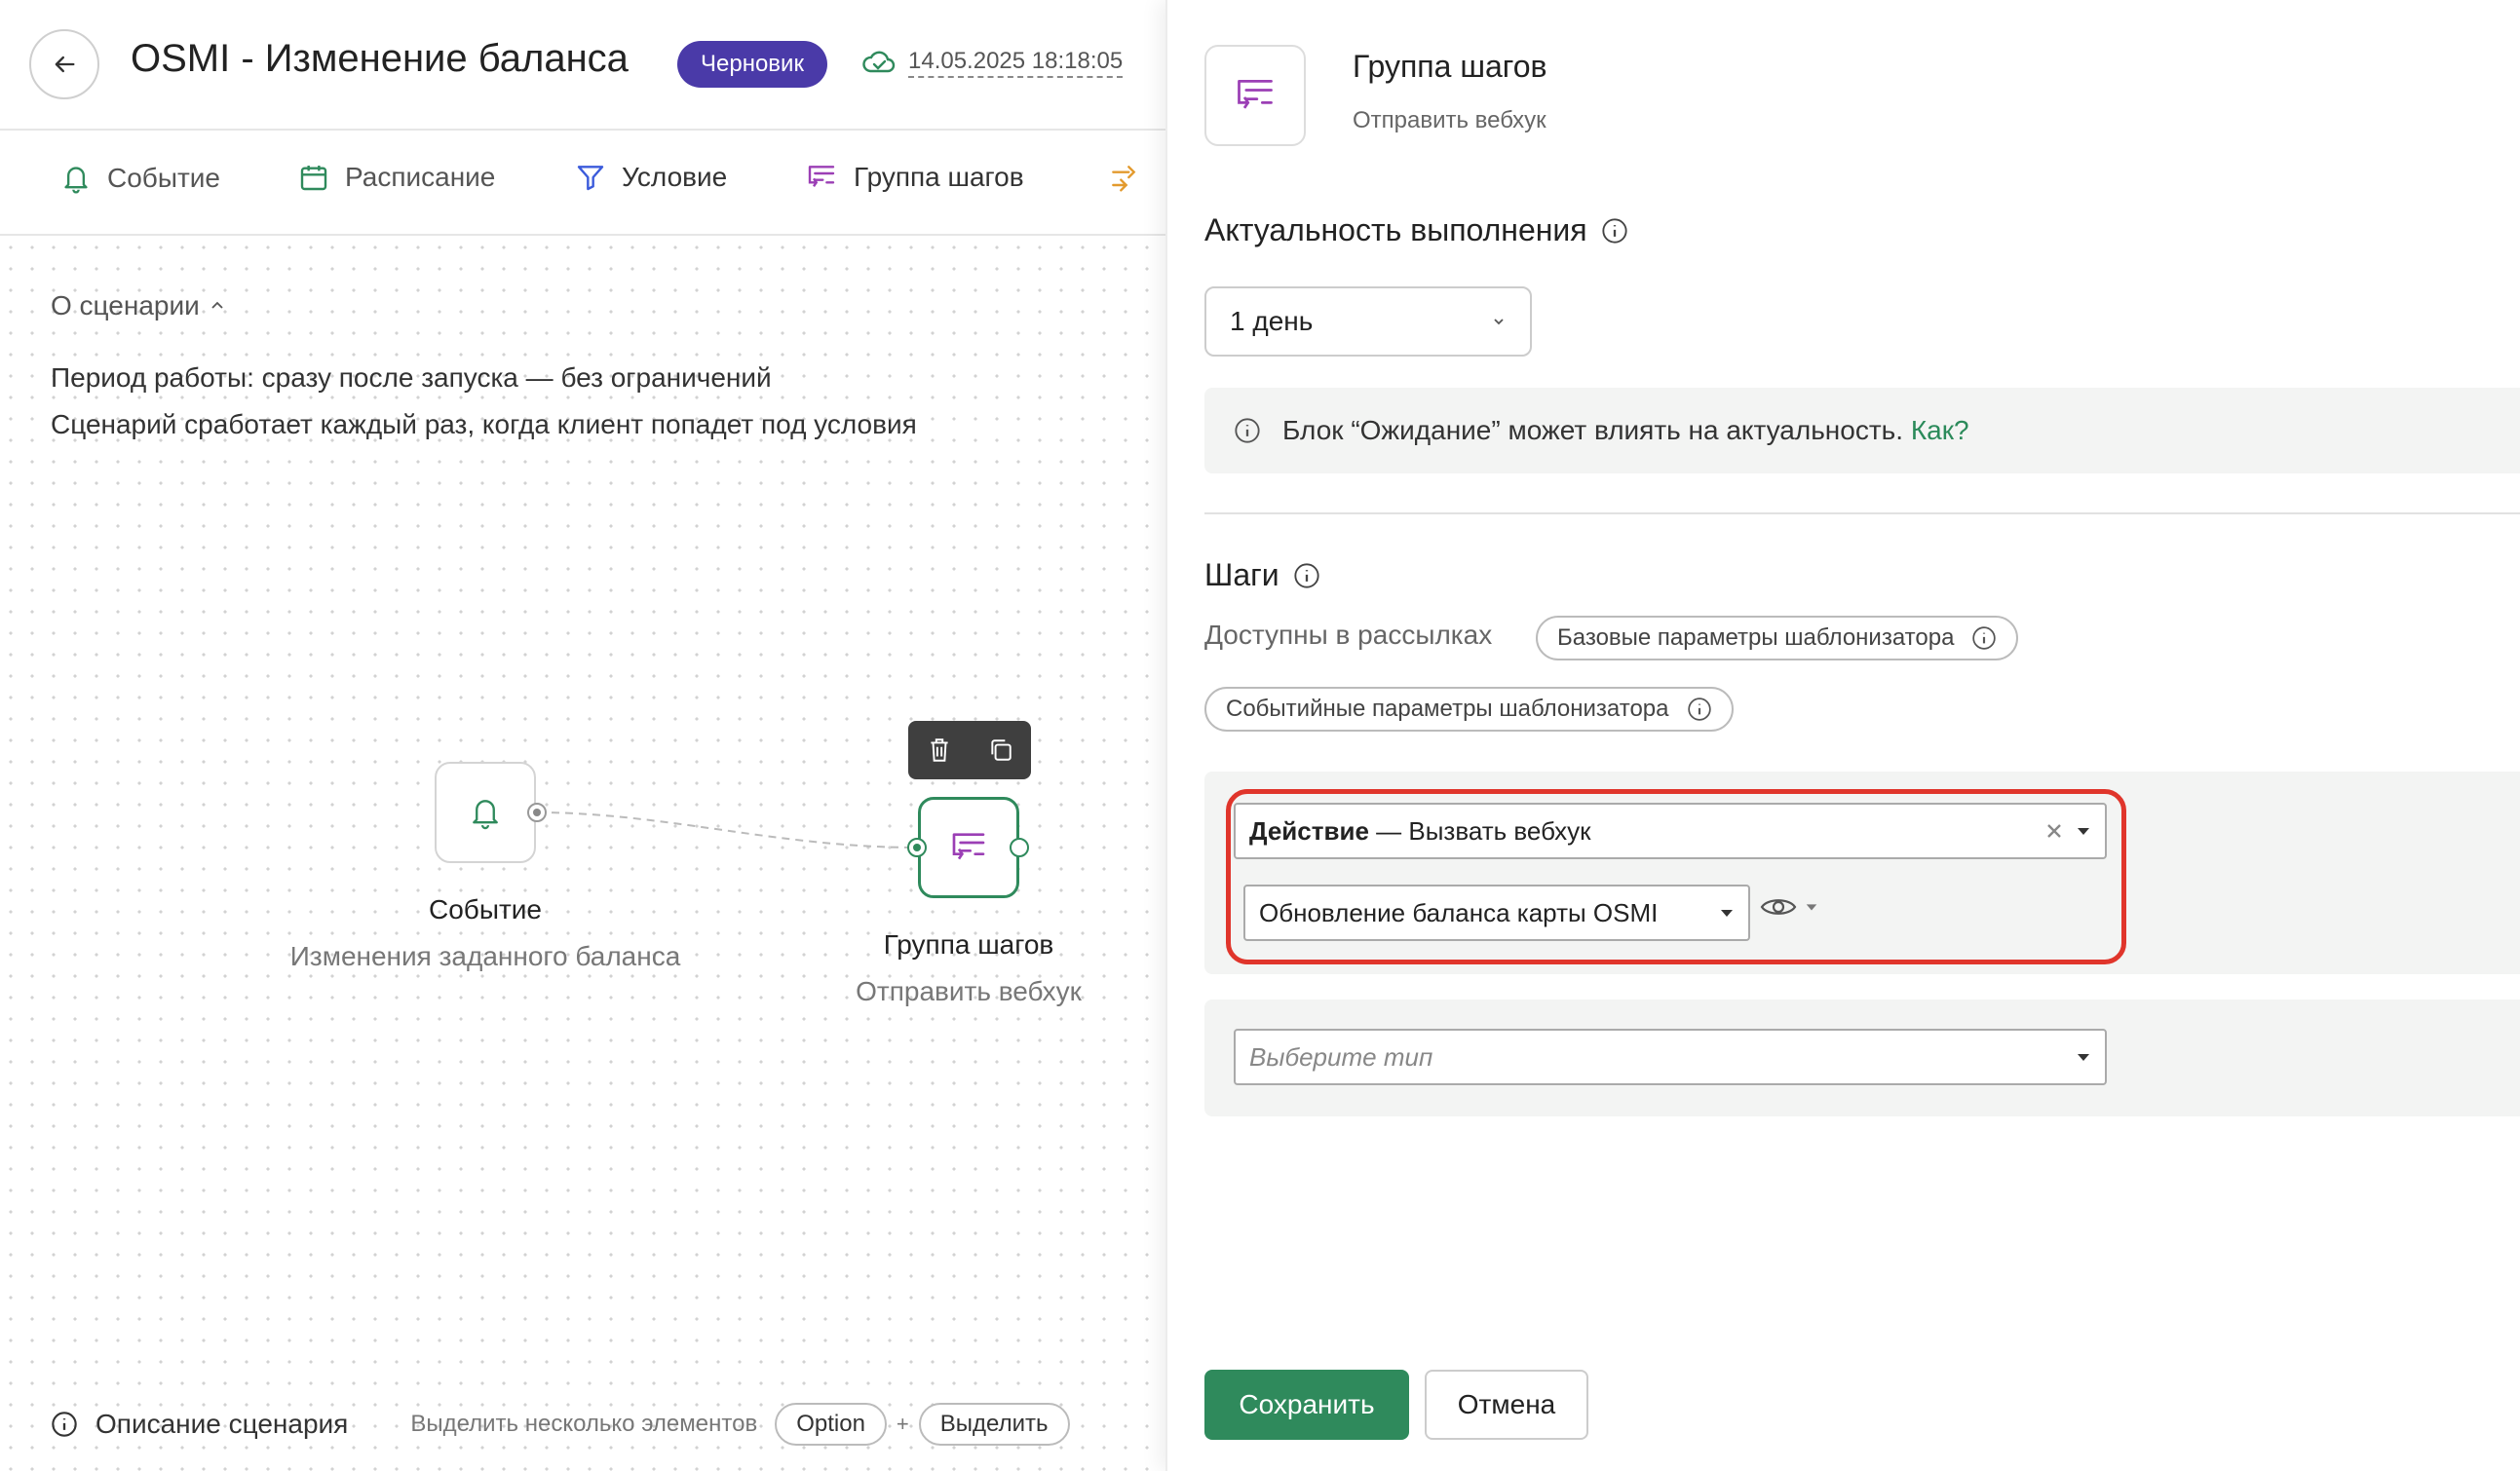  I want to click on event-node-subtitle: Изменения заданного баланса, so click(485, 956).